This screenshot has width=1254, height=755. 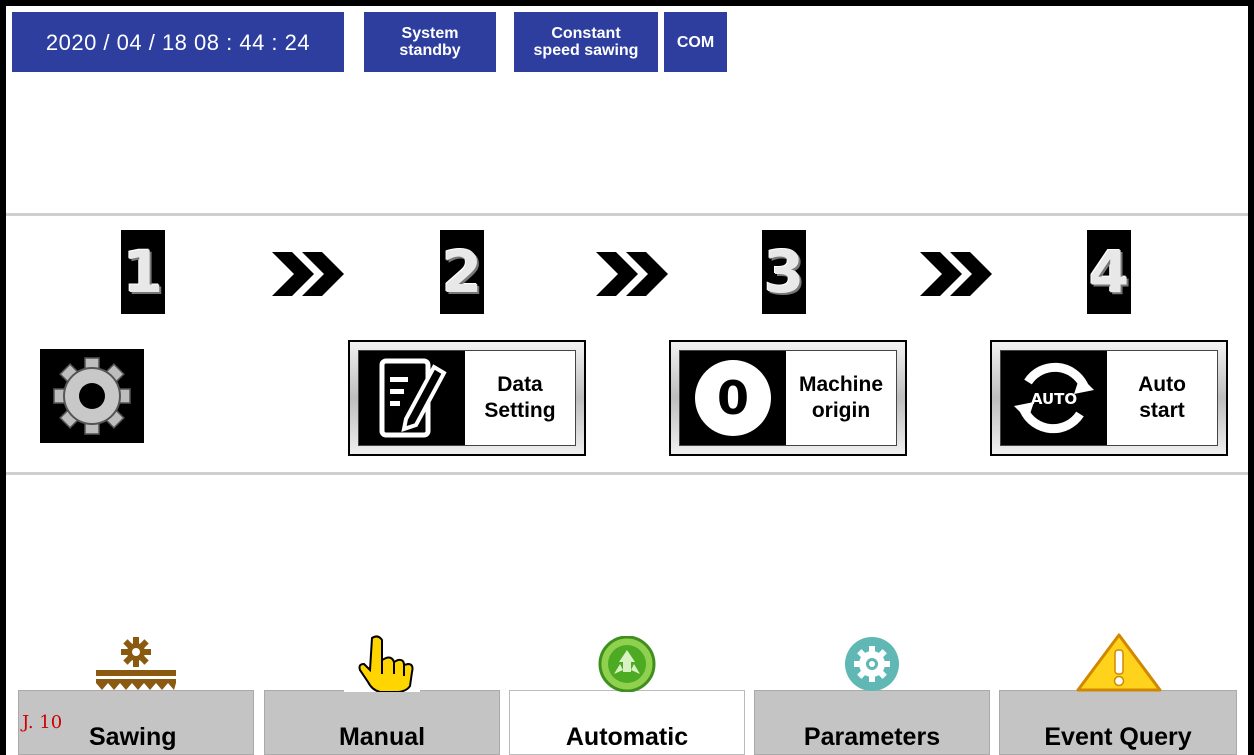 I want to click on sawing-mode-badge: Constant speed sawing, so click(x=586, y=42).